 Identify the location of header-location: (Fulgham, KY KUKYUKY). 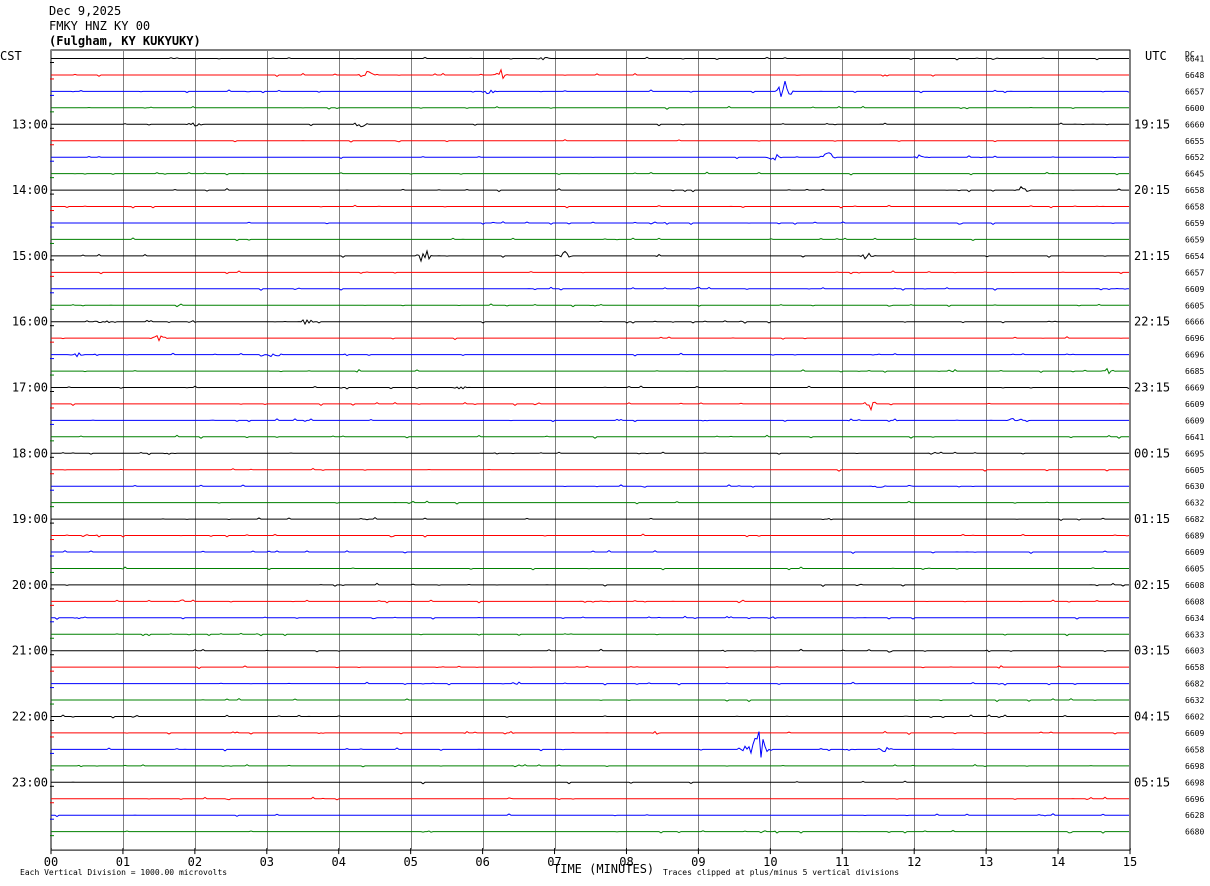
(125, 41).